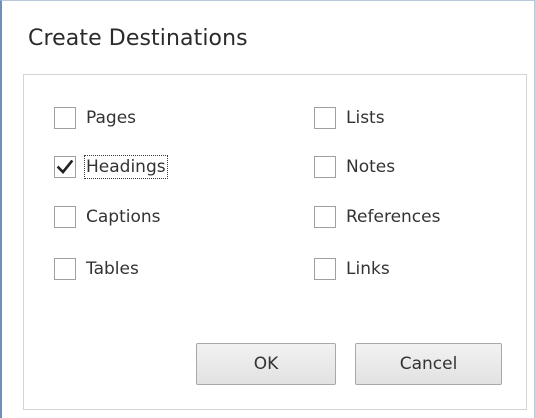 Image resolution: width=535 pixels, height=418 pixels. I want to click on captions-checkbox, so click(65, 217).